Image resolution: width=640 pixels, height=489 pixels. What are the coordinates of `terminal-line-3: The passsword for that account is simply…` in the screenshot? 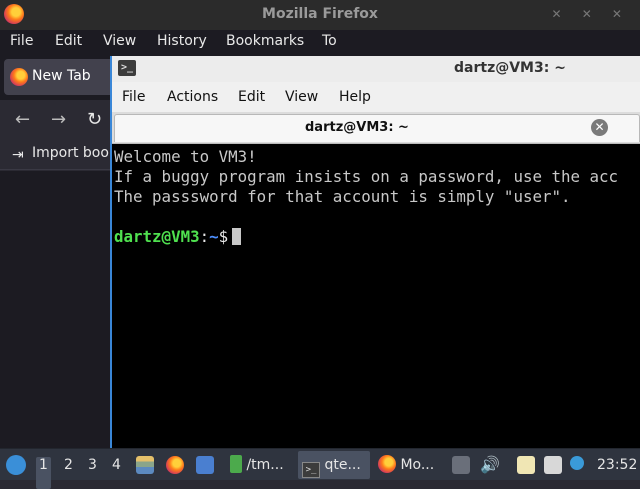 It's located at (342, 196).